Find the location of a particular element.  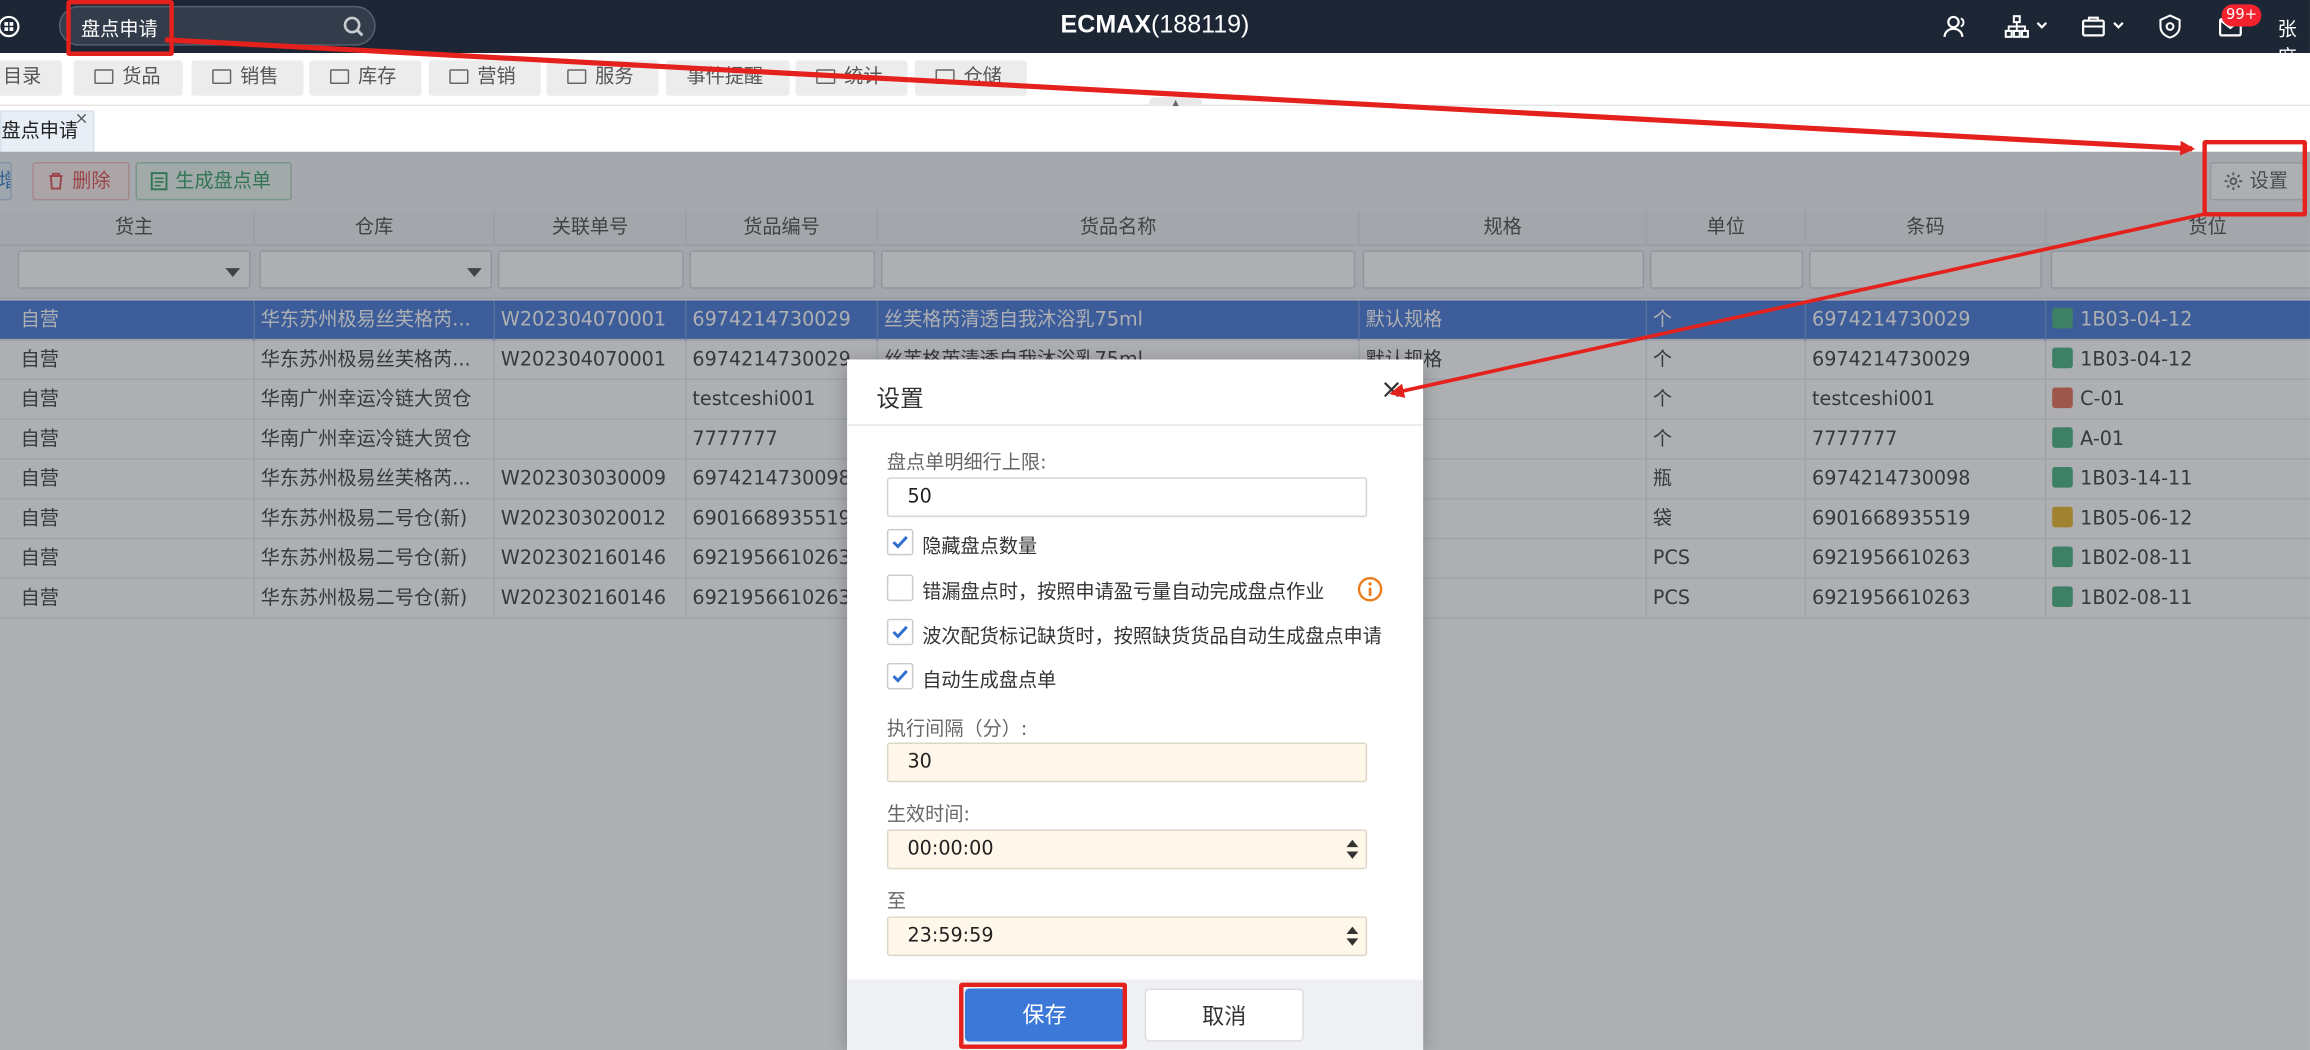

dialog-title: 设置 is located at coordinates (900, 398).